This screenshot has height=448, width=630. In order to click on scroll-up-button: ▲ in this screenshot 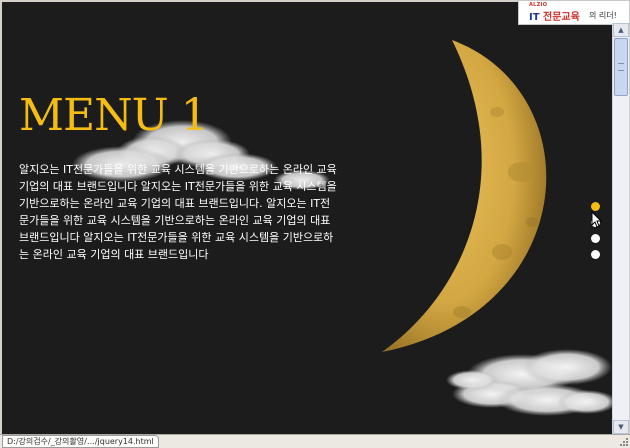, I will do `click(621, 30)`.